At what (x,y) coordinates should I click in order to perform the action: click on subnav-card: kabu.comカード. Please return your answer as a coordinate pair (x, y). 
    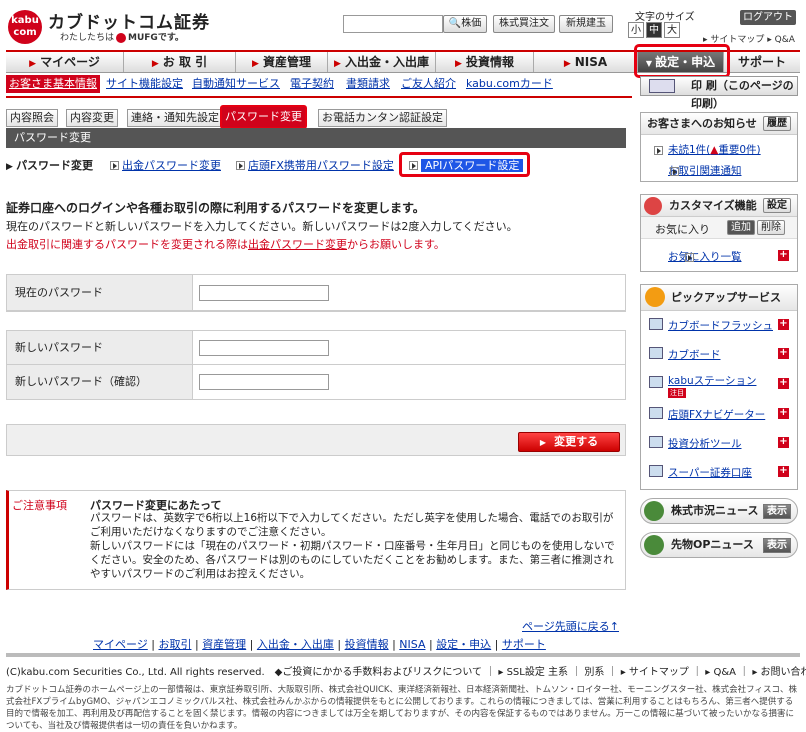
    Looking at the image, I should click on (509, 84).